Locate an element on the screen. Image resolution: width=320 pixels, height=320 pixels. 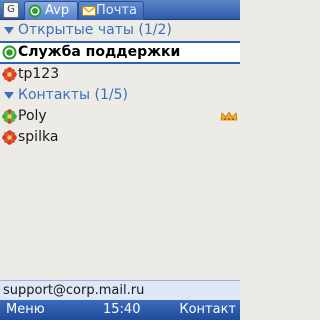
list-item-tp123: tp123 is located at coordinates (120, 74).